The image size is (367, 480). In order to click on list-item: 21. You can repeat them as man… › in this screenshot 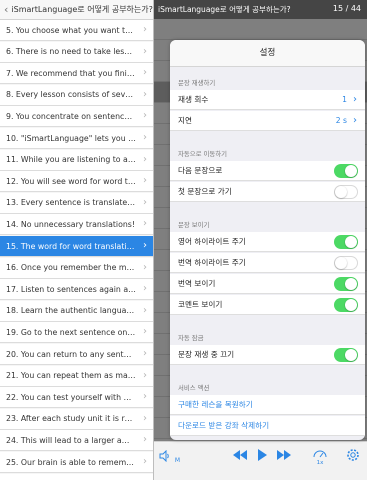, I will do `click(76, 376)`.